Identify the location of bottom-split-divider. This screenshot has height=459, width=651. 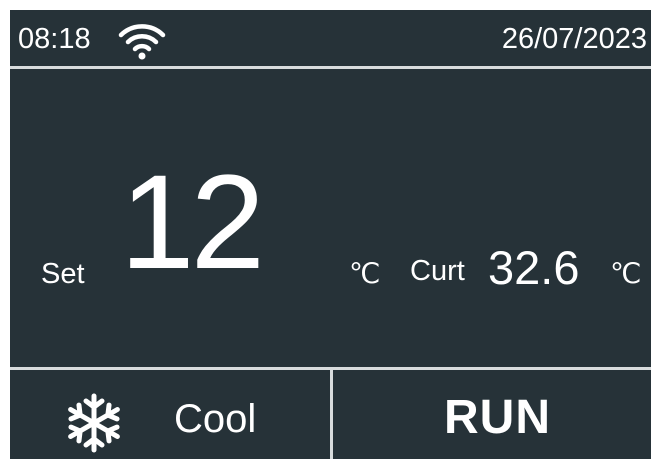
(331, 413).